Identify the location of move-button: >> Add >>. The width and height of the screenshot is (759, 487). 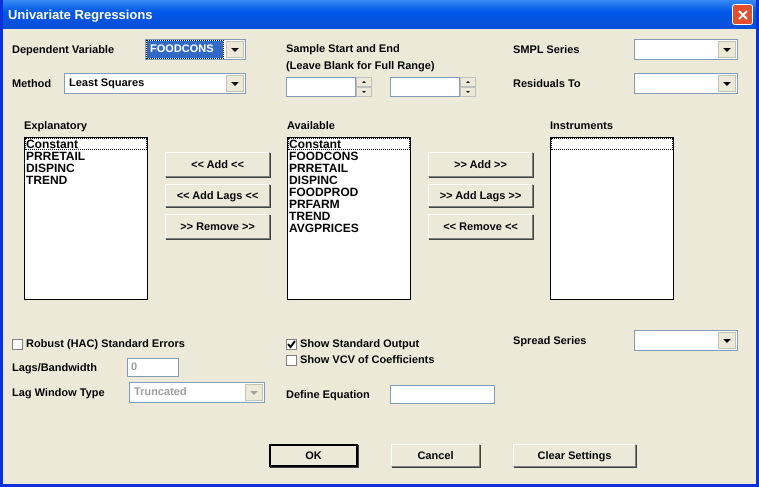
(480, 164).